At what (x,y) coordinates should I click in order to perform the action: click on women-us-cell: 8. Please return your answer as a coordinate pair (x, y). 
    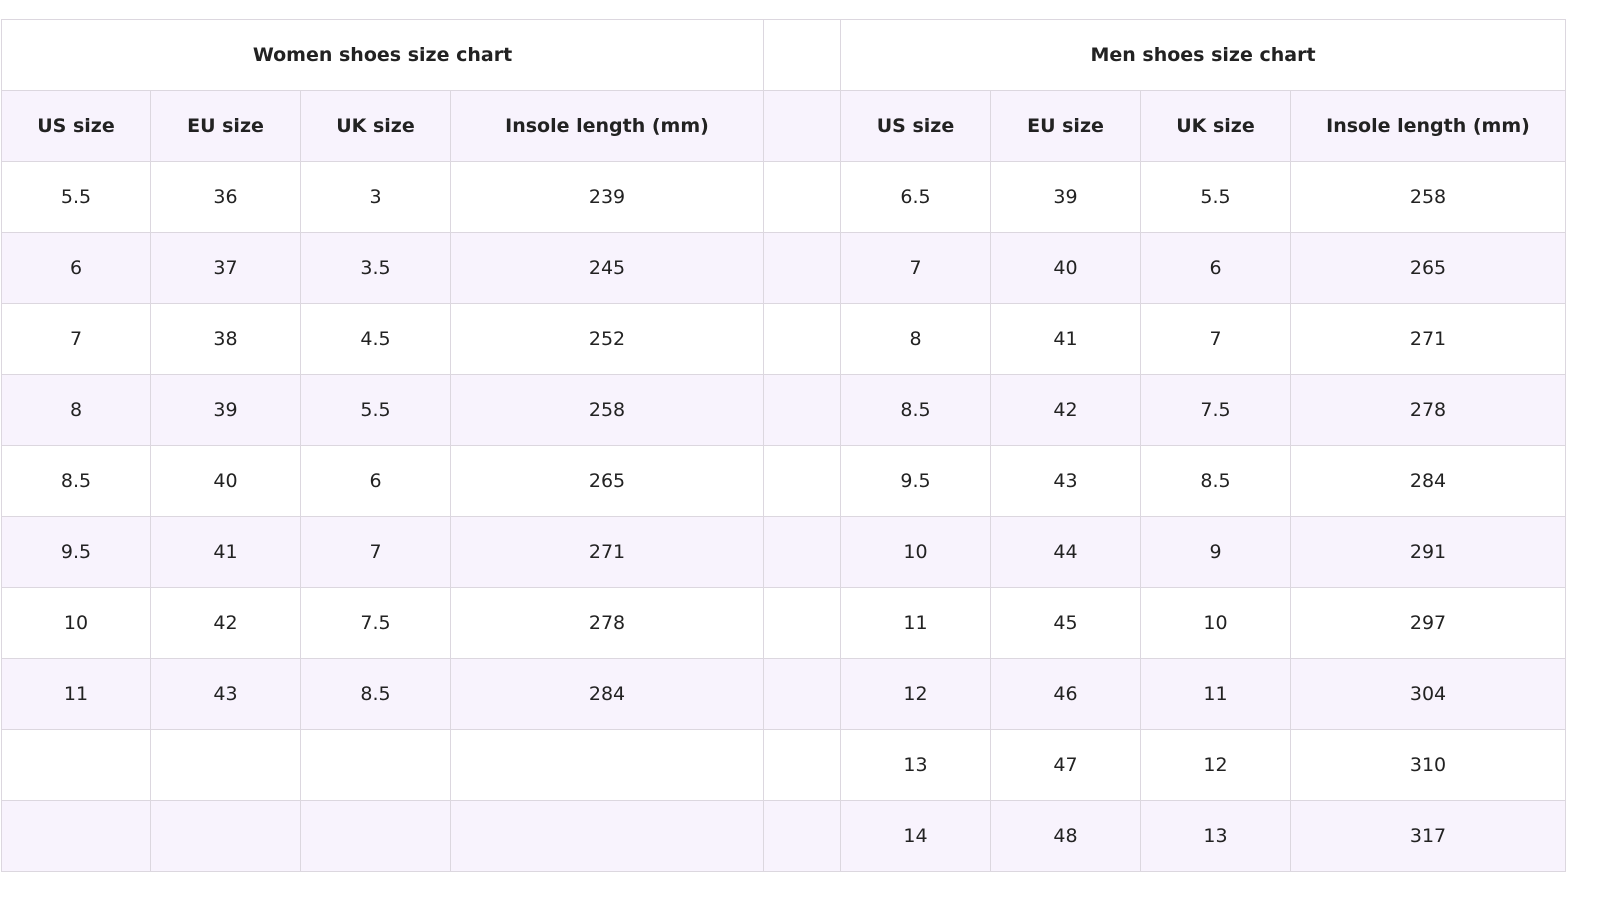
    Looking at the image, I should click on (76, 410).